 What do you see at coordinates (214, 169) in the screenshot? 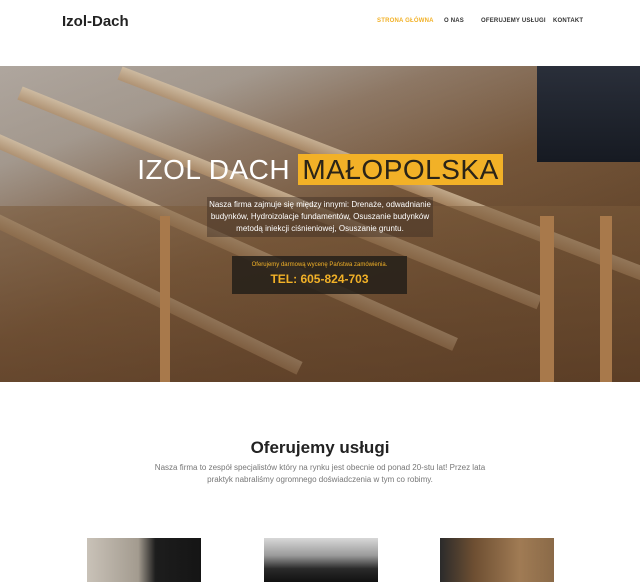
I see `hero-title-main: IZOL DACH` at bounding box center [214, 169].